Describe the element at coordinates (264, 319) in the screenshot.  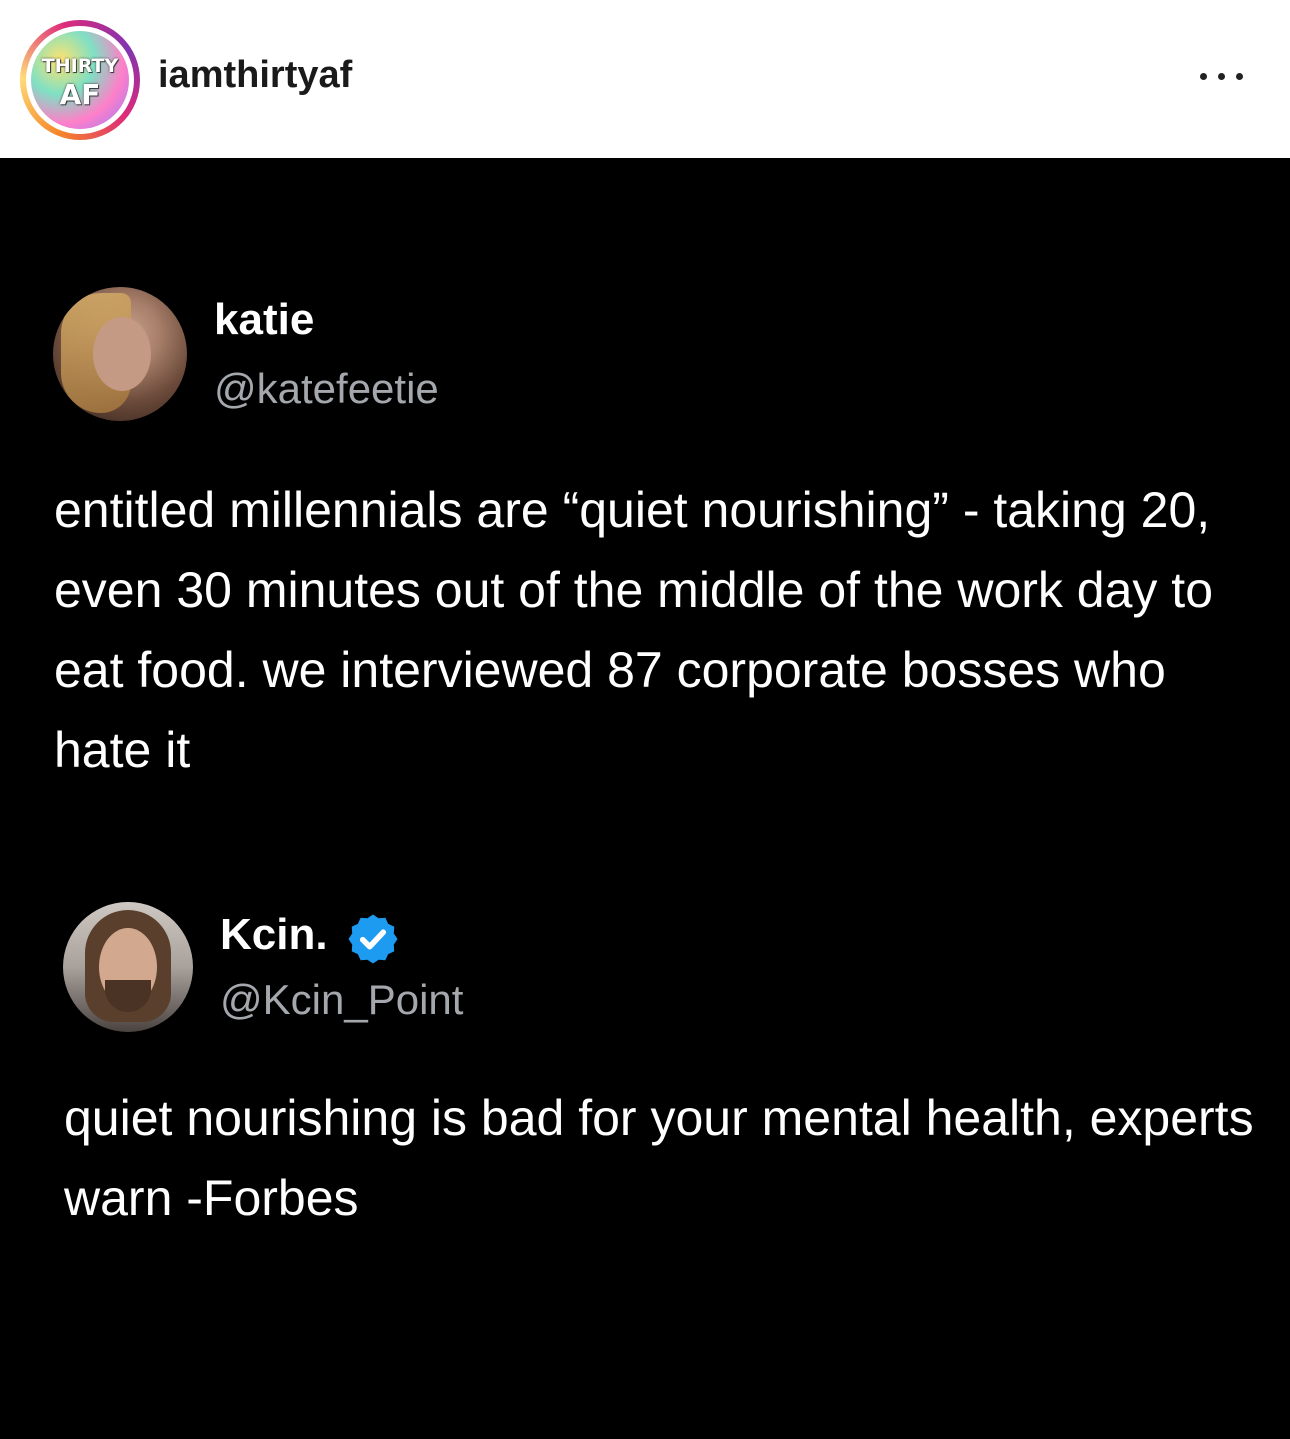
I see `tweet-author-name: katie` at that location.